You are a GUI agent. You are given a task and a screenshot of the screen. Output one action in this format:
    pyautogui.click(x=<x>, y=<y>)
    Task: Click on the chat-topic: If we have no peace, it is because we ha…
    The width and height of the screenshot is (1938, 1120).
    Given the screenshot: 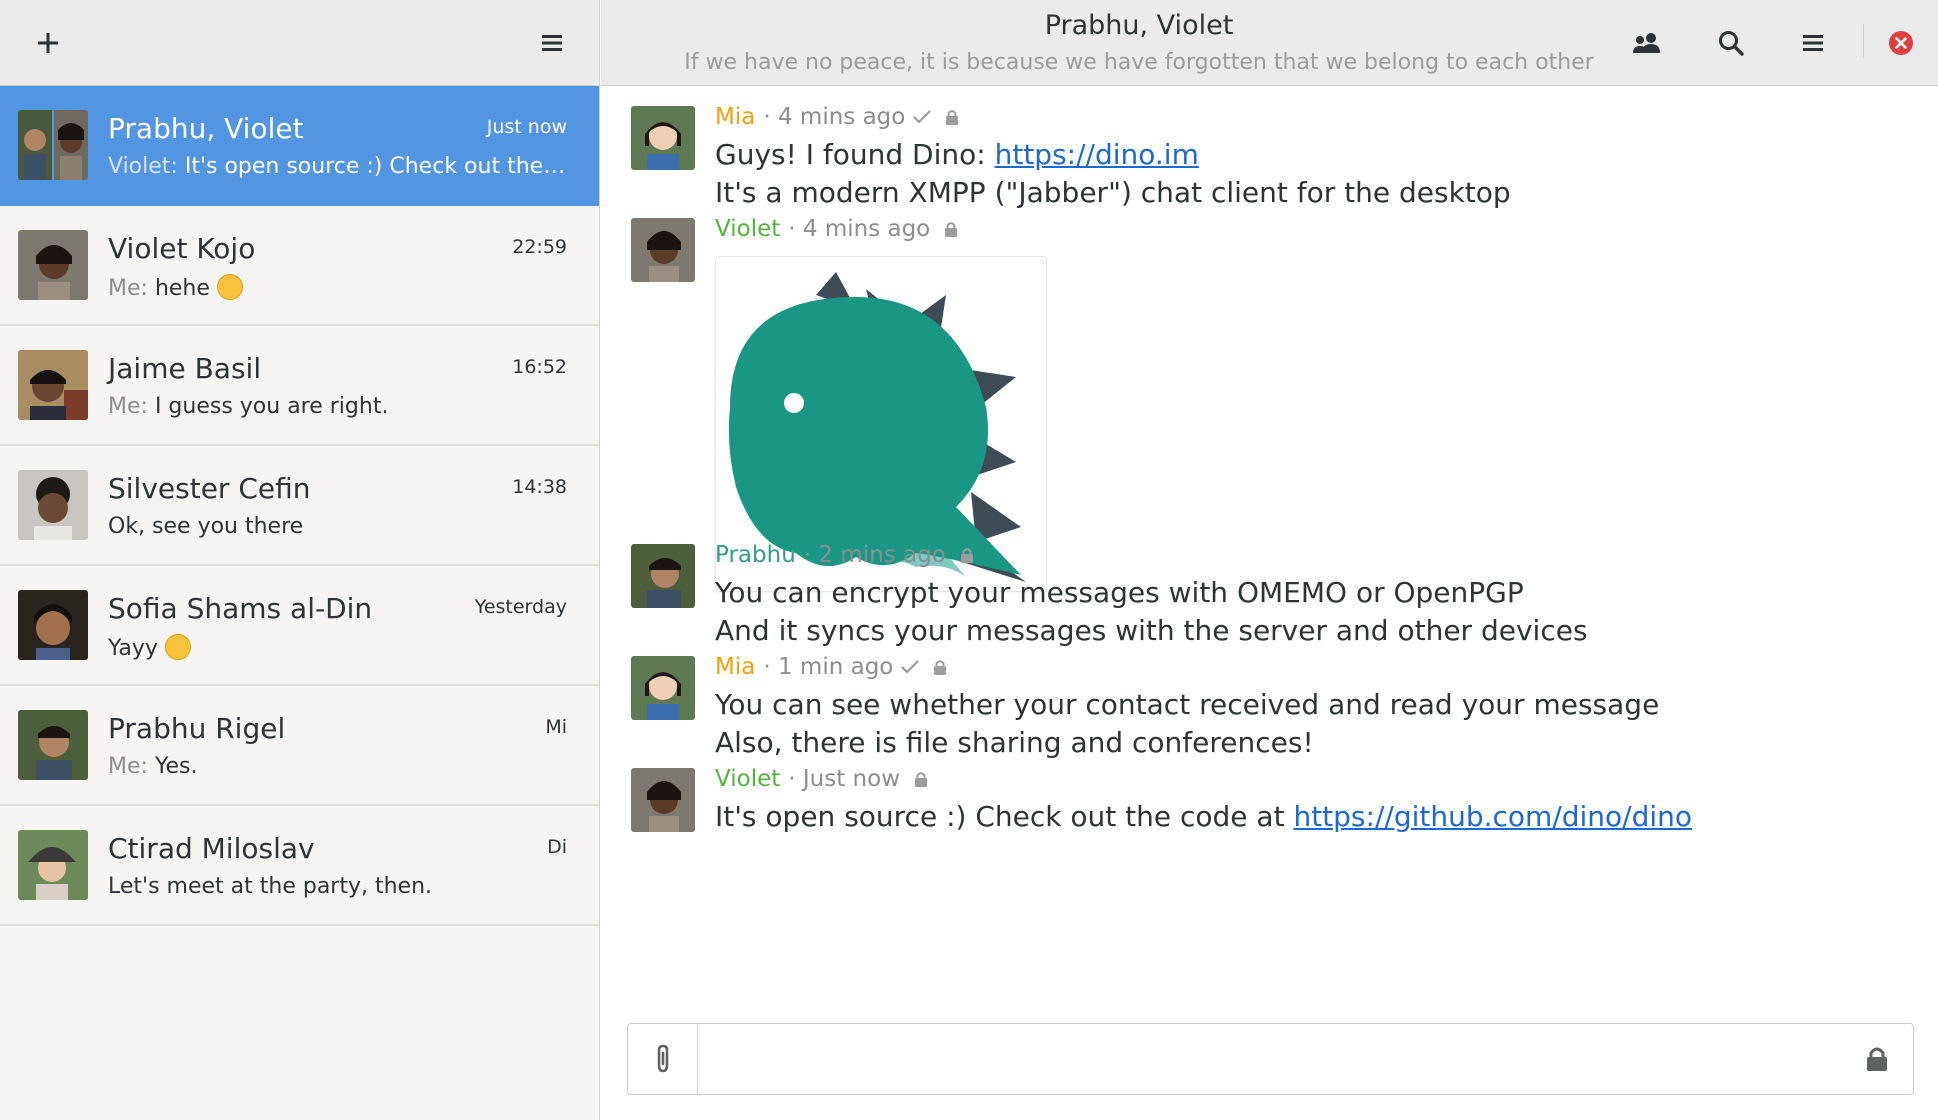 What is the action you would take?
    pyautogui.click(x=1139, y=62)
    